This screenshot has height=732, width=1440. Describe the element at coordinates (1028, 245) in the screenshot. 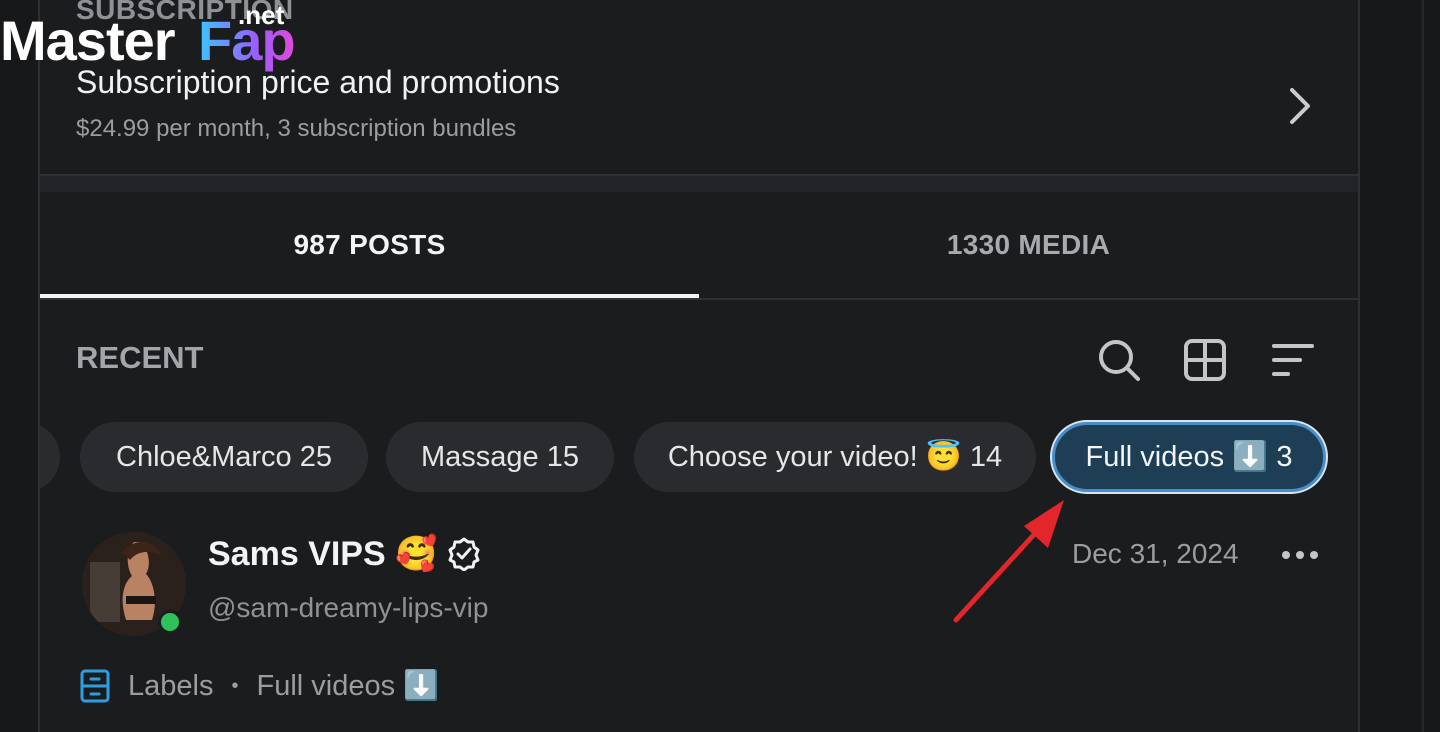

I see `tab-media: 1330 MEDIA` at that location.